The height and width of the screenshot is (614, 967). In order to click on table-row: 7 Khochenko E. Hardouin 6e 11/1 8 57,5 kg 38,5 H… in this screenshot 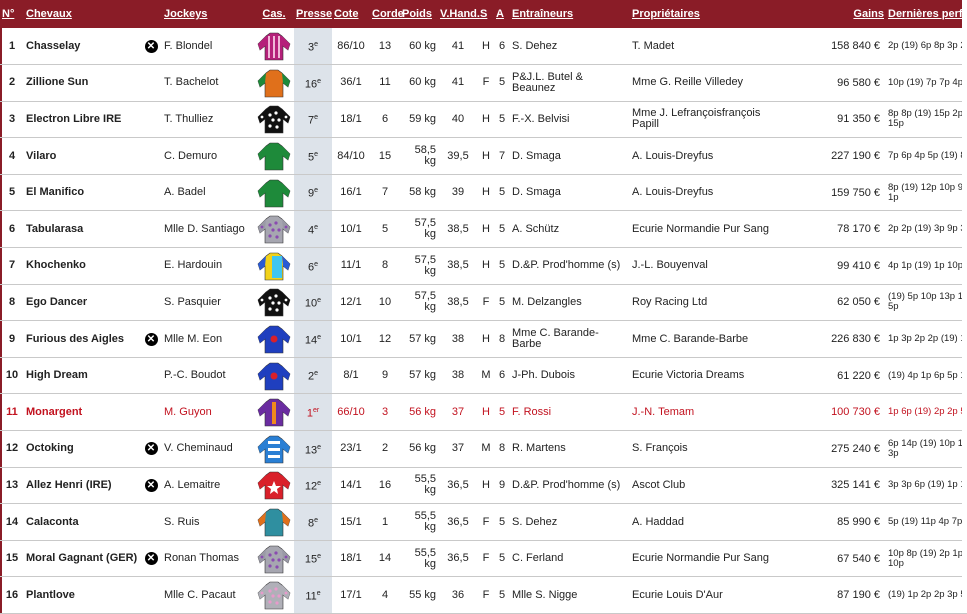, I will do `click(483, 266)`.